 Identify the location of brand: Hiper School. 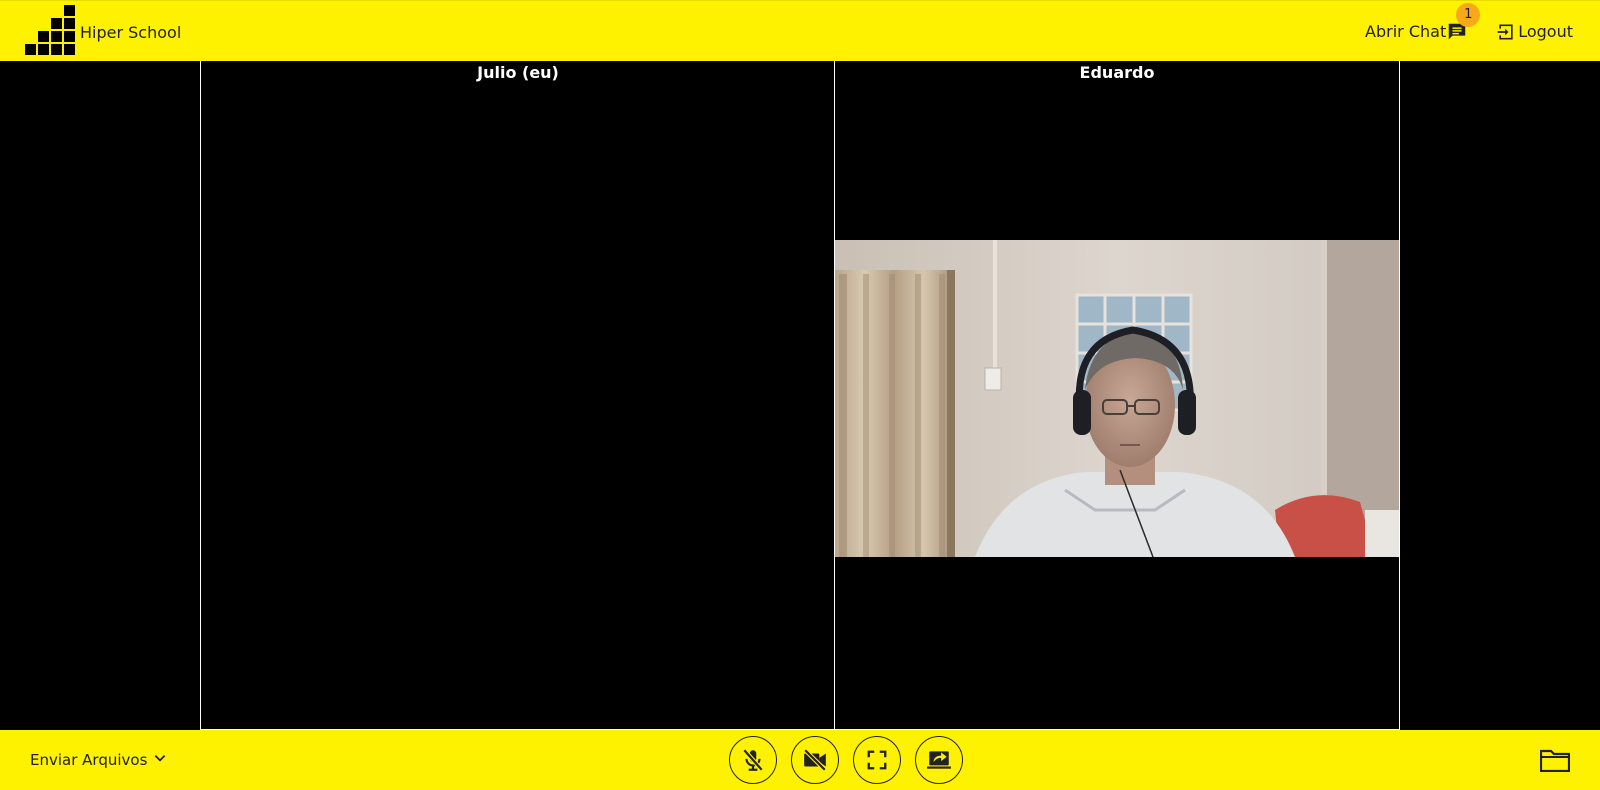
(102, 33).